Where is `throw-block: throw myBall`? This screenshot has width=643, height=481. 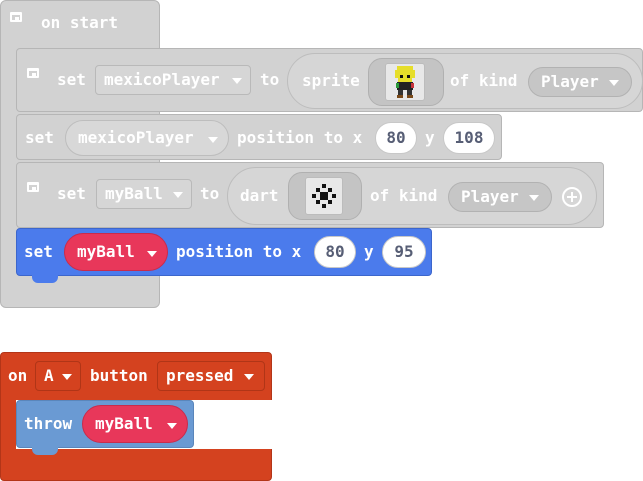
throw-block: throw myBall is located at coordinates (105, 424).